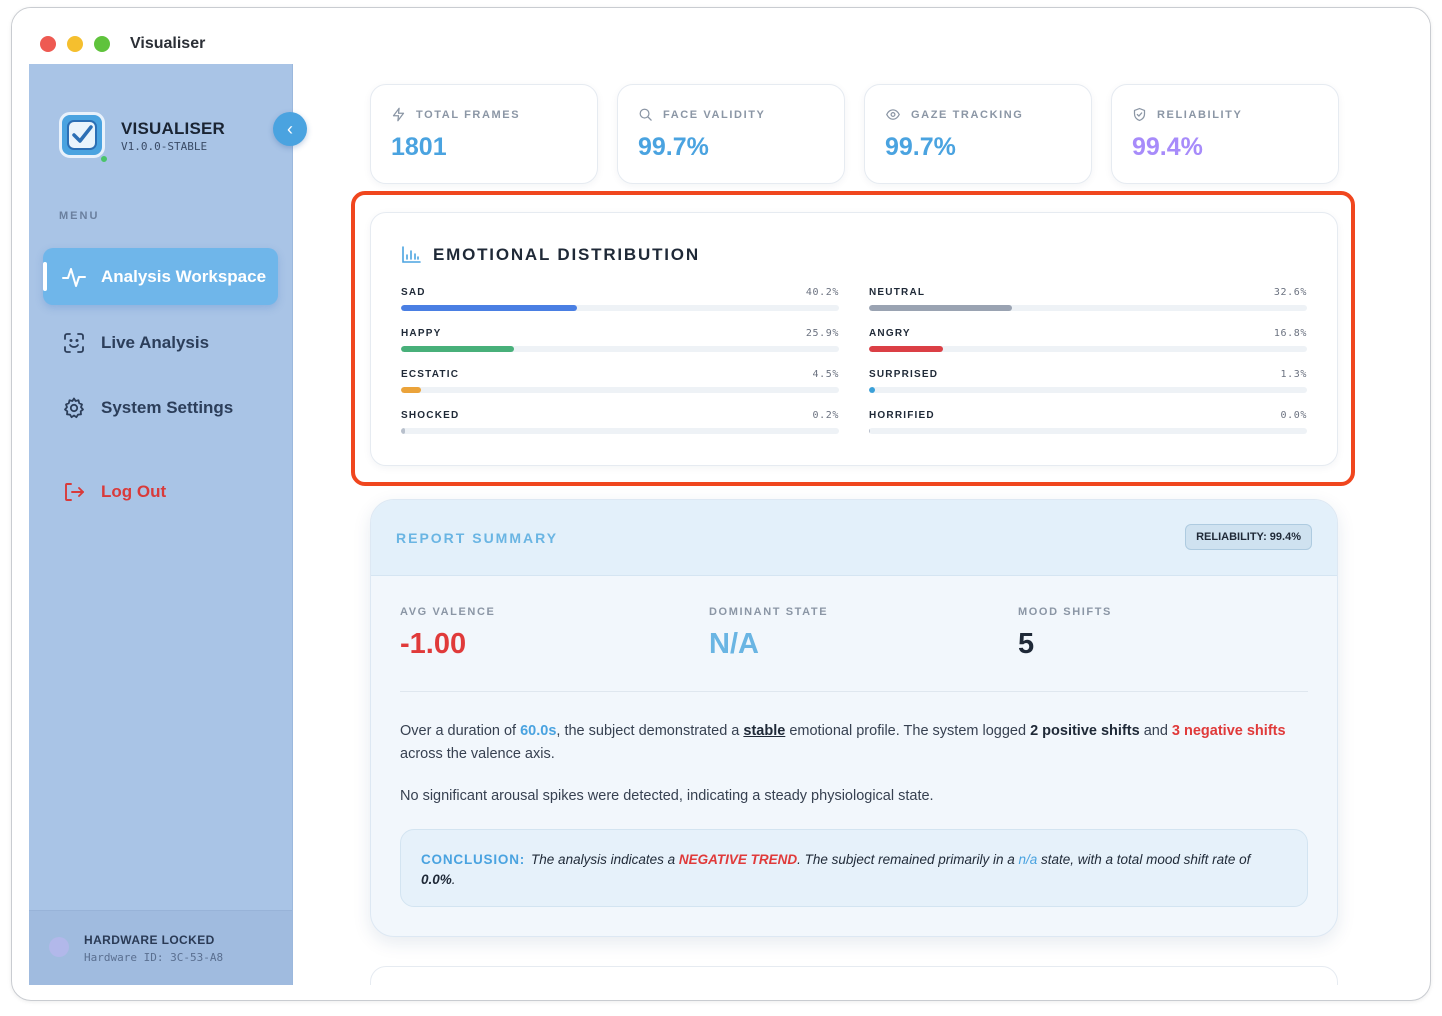 Image resolution: width=1442 pixels, height=1016 pixels. I want to click on emotion-row-happy: HAPPY 25.9%, so click(620, 345).